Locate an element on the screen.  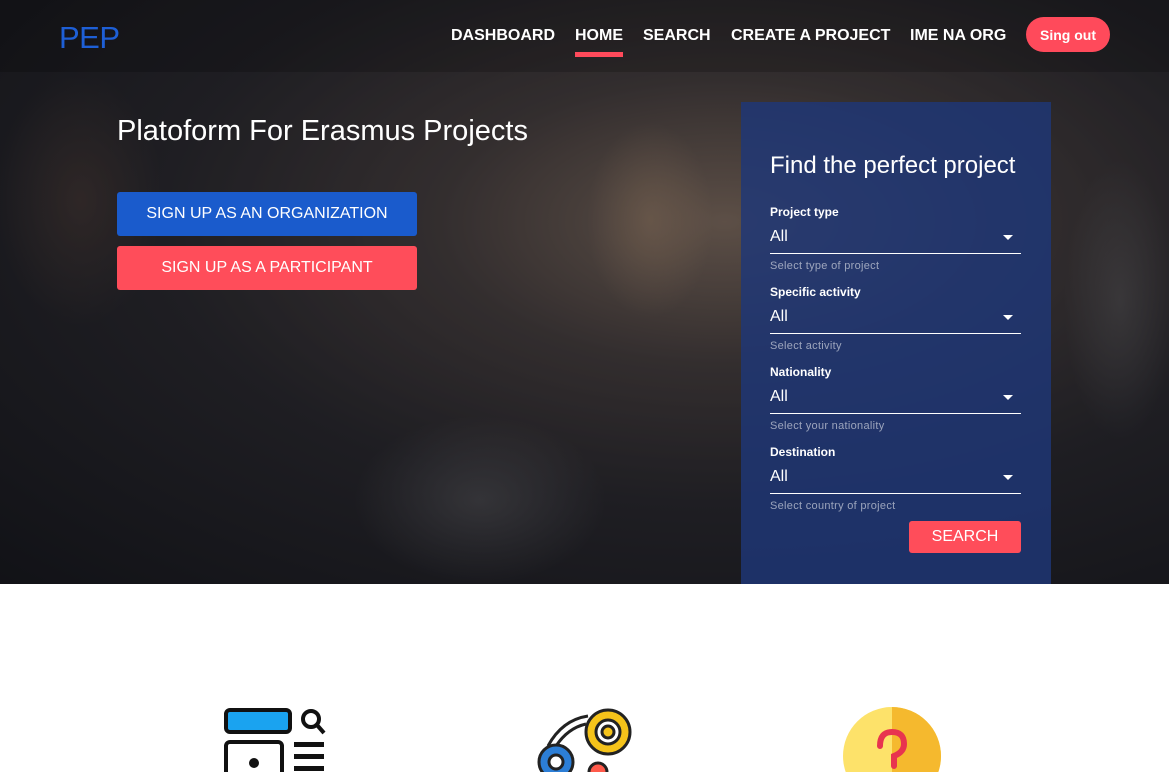
field-label: Destination is located at coordinates (803, 452).